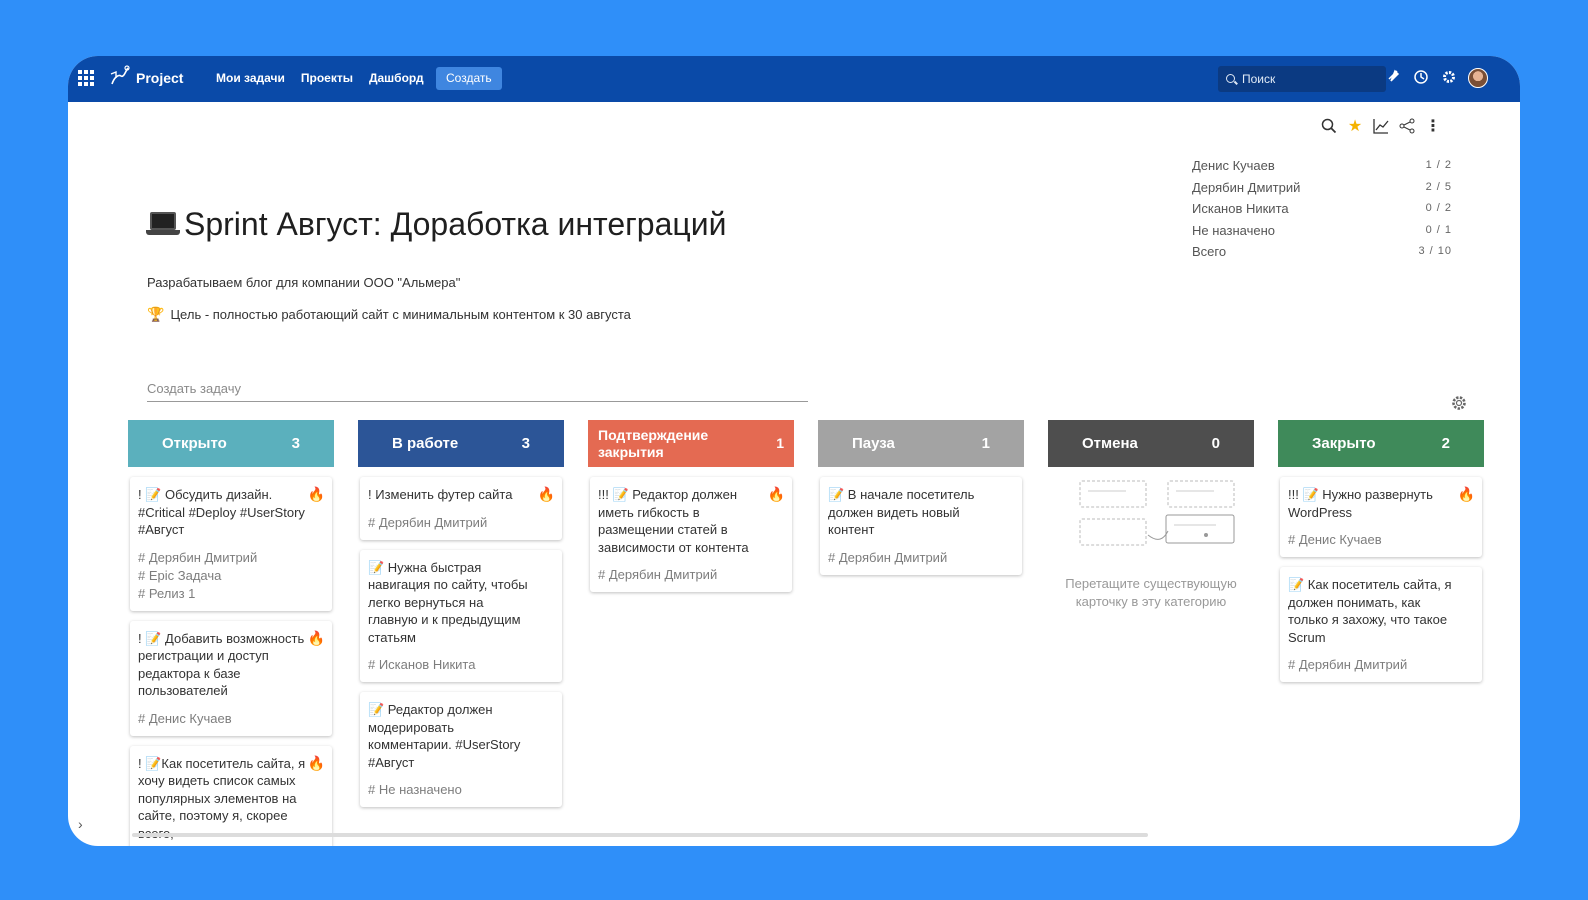  Describe the element at coordinates (1259, 79) in the screenshot. I see `search-placeholder: Поиск` at that location.